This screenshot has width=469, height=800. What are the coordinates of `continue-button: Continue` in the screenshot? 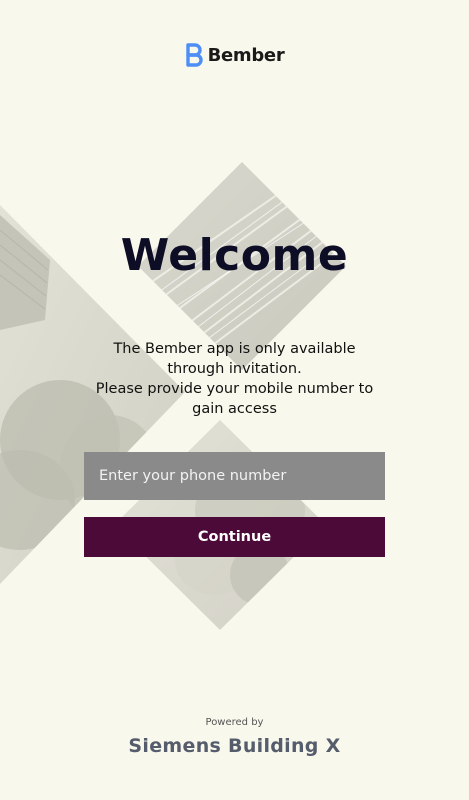 It's located at (234, 537).